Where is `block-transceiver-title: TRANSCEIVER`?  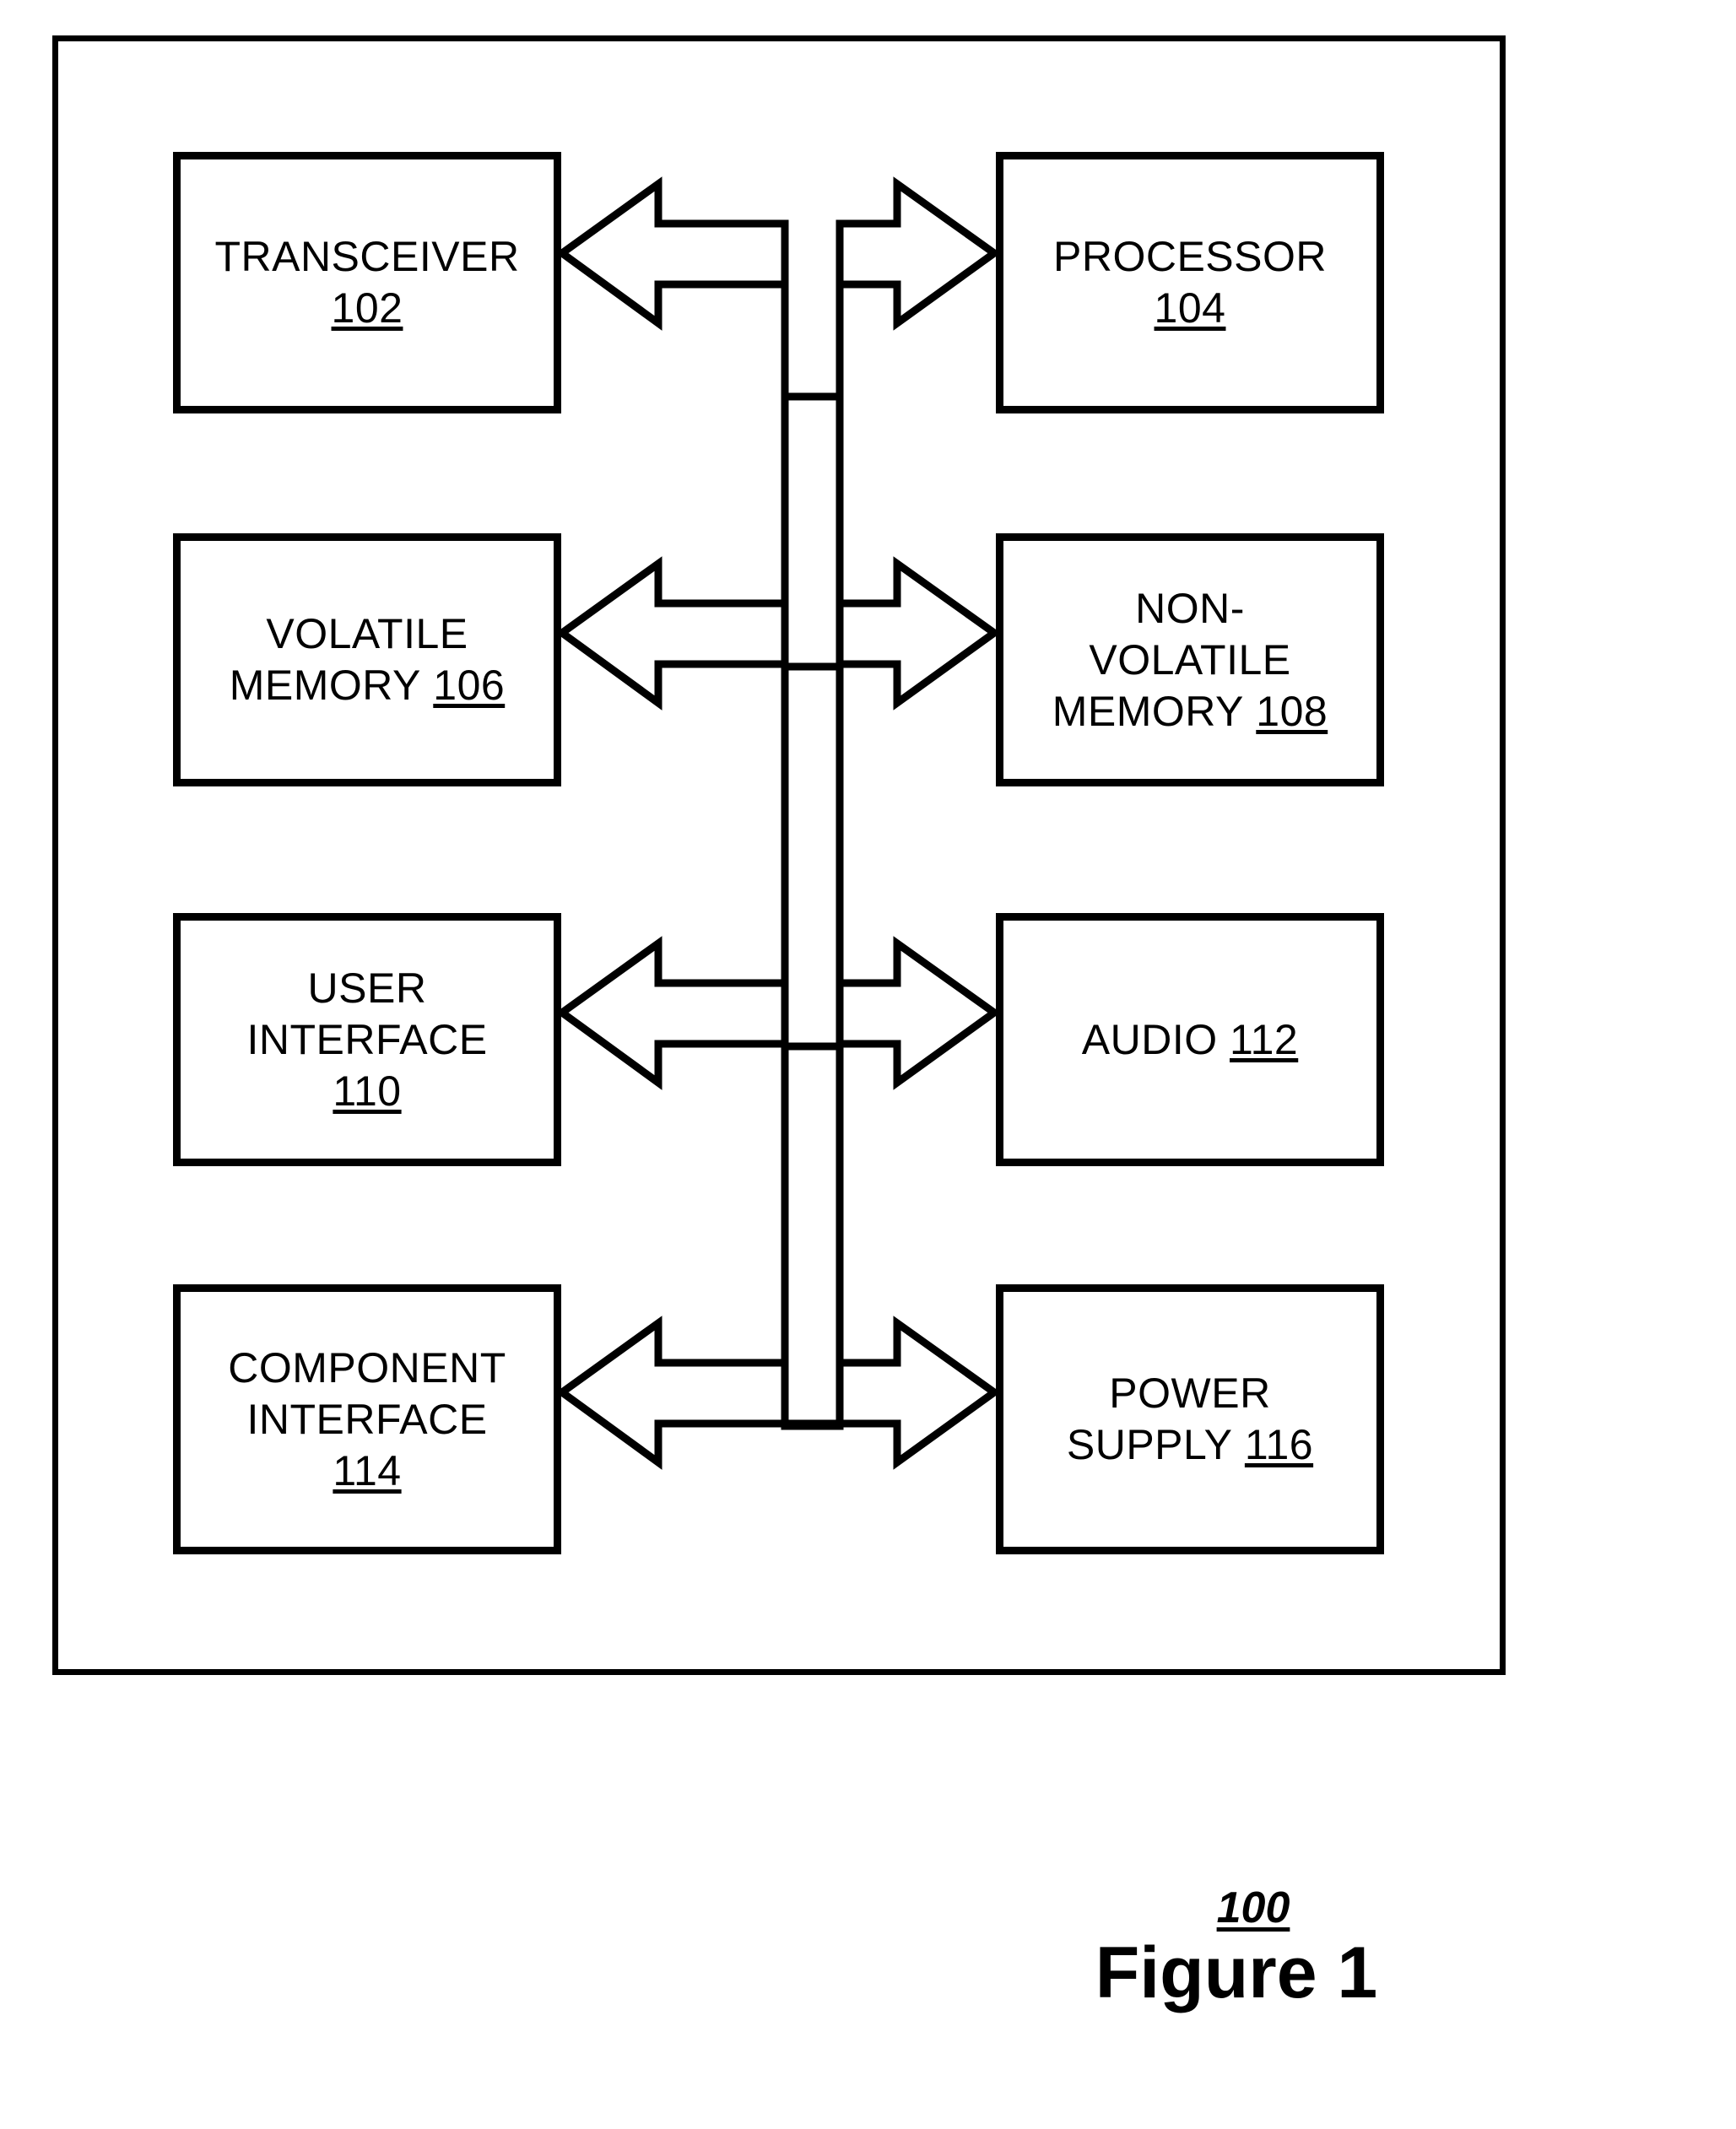
block-transceiver-title: TRANSCEIVER is located at coordinates (367, 256).